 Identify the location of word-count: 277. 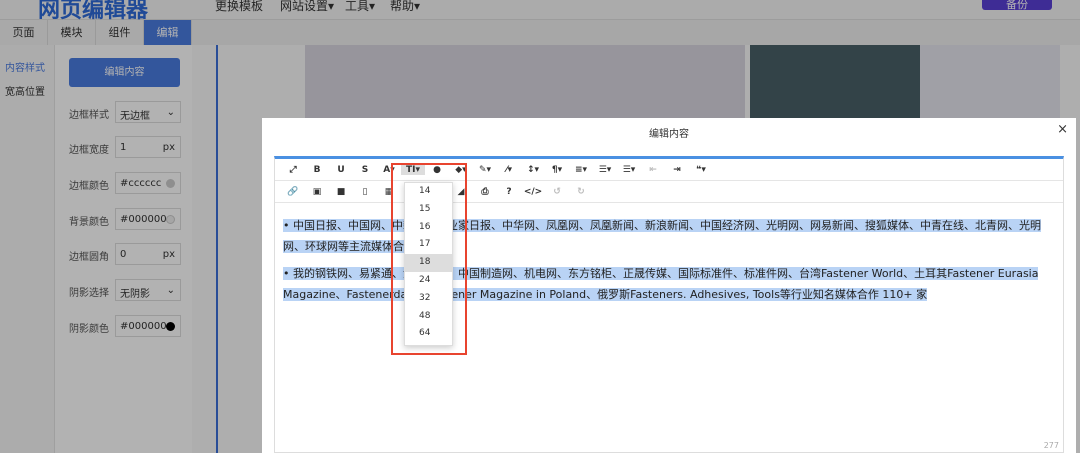
(1051, 445).